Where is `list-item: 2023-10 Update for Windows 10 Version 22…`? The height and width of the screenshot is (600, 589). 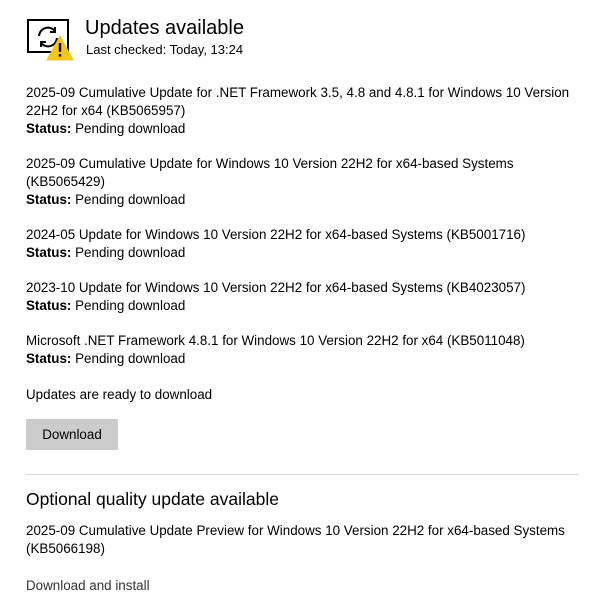 list-item: 2023-10 Update for Windows 10 Version 22… is located at coordinates (298, 297).